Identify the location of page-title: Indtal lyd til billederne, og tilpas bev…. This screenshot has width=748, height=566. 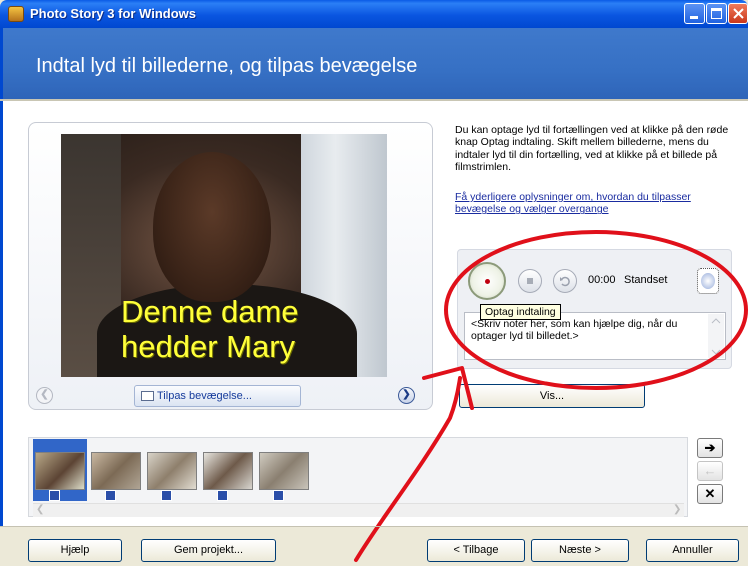
(227, 66).